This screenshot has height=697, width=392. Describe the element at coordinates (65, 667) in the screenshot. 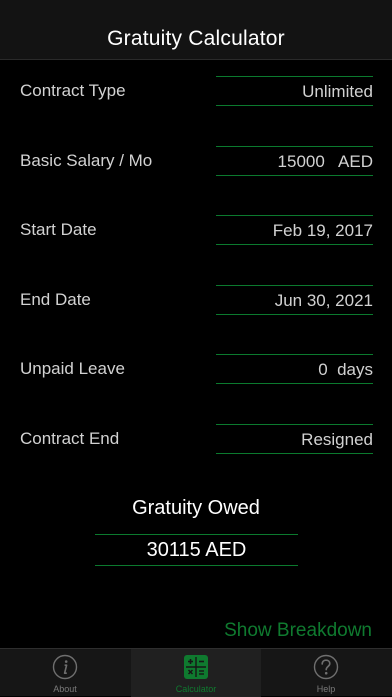

I see `info-icon` at that location.